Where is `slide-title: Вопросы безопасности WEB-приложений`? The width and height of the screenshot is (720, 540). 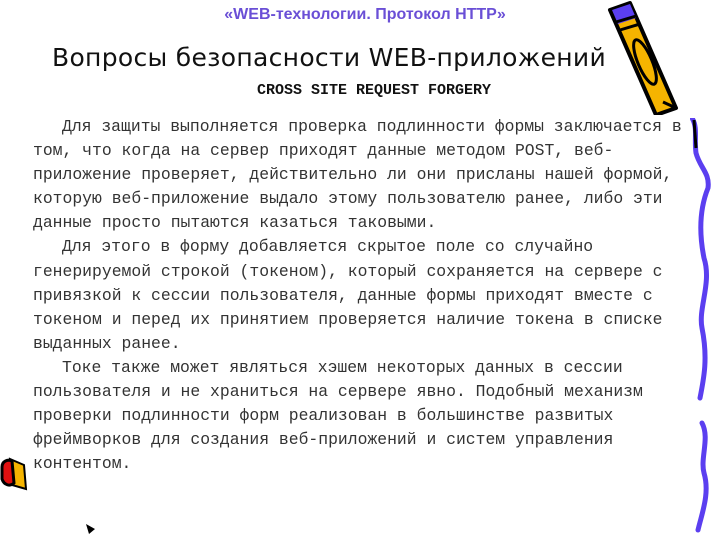 slide-title: Вопросы безопасности WEB-приложений is located at coordinates (329, 57).